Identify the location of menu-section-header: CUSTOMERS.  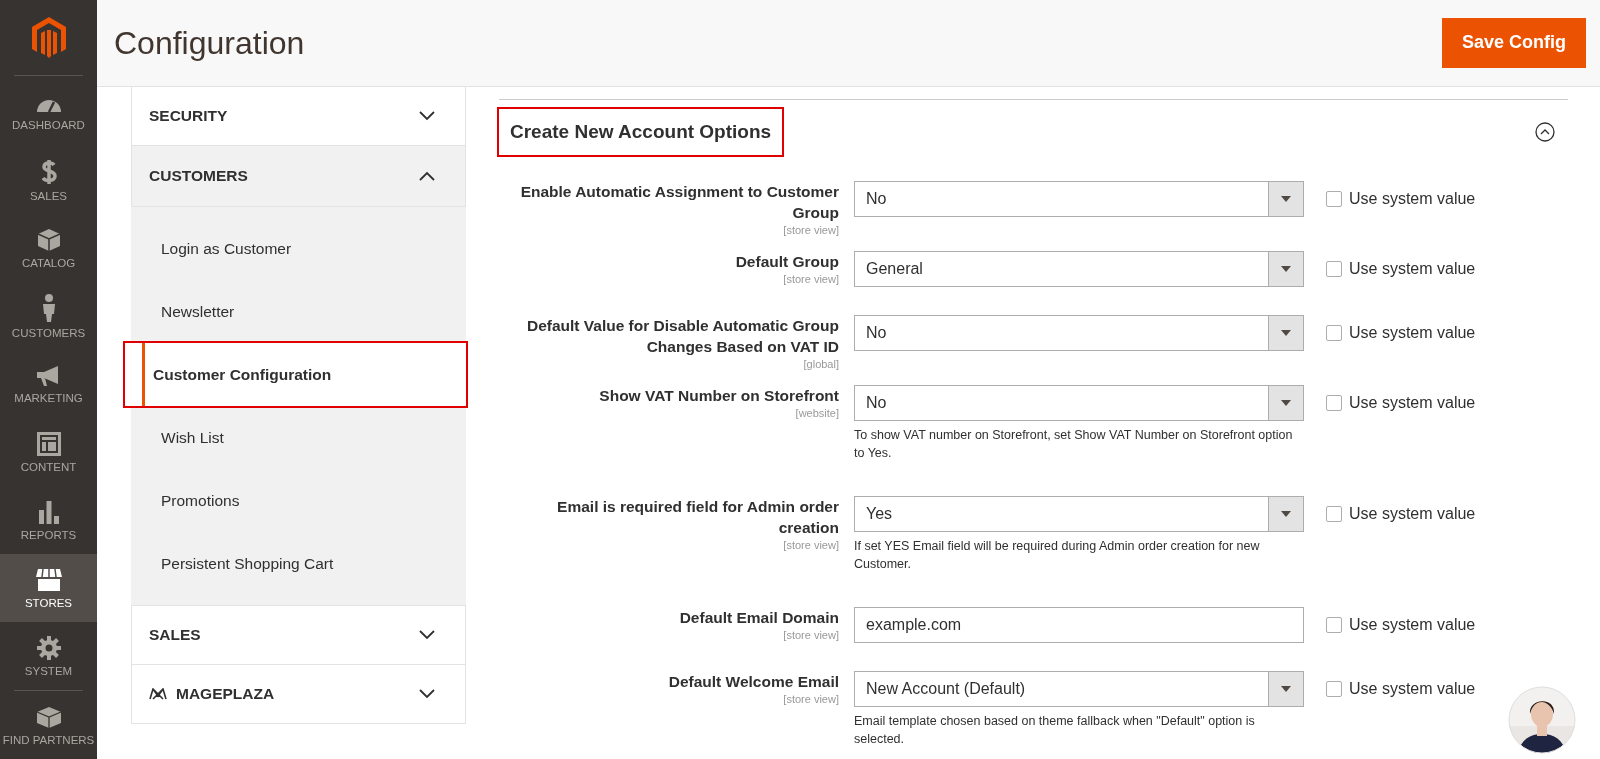
(298, 176).